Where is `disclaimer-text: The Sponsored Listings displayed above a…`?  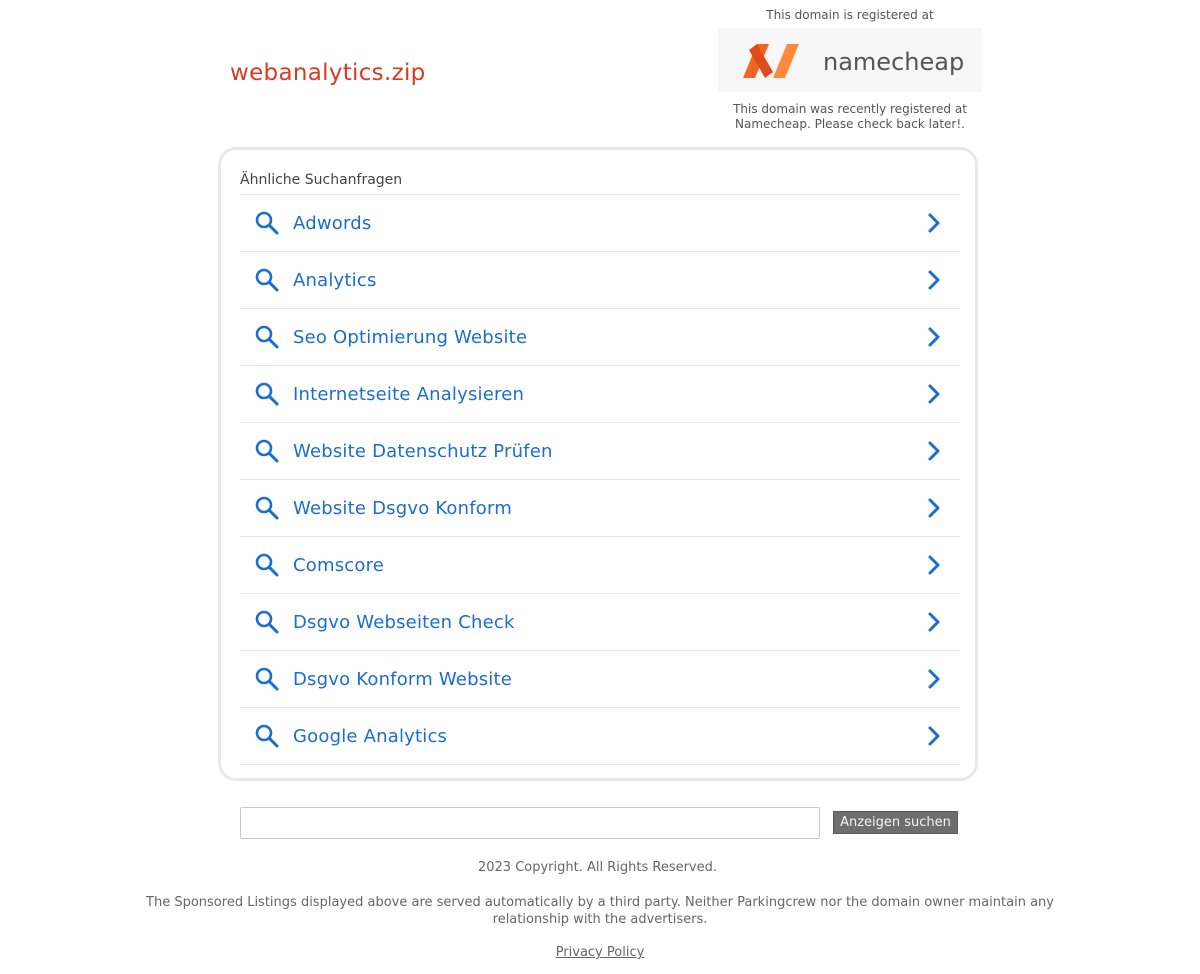 disclaimer-text: The Sponsored Listings displayed above a… is located at coordinates (600, 911).